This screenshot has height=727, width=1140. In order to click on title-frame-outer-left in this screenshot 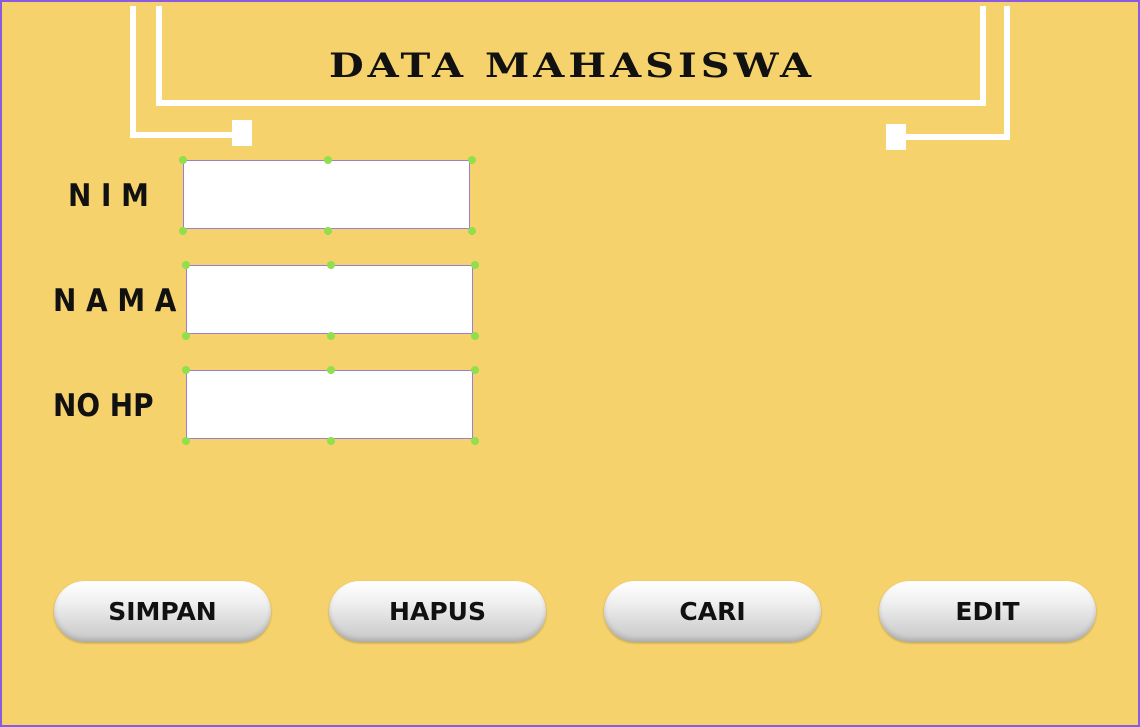, I will do `click(133, 72)`.